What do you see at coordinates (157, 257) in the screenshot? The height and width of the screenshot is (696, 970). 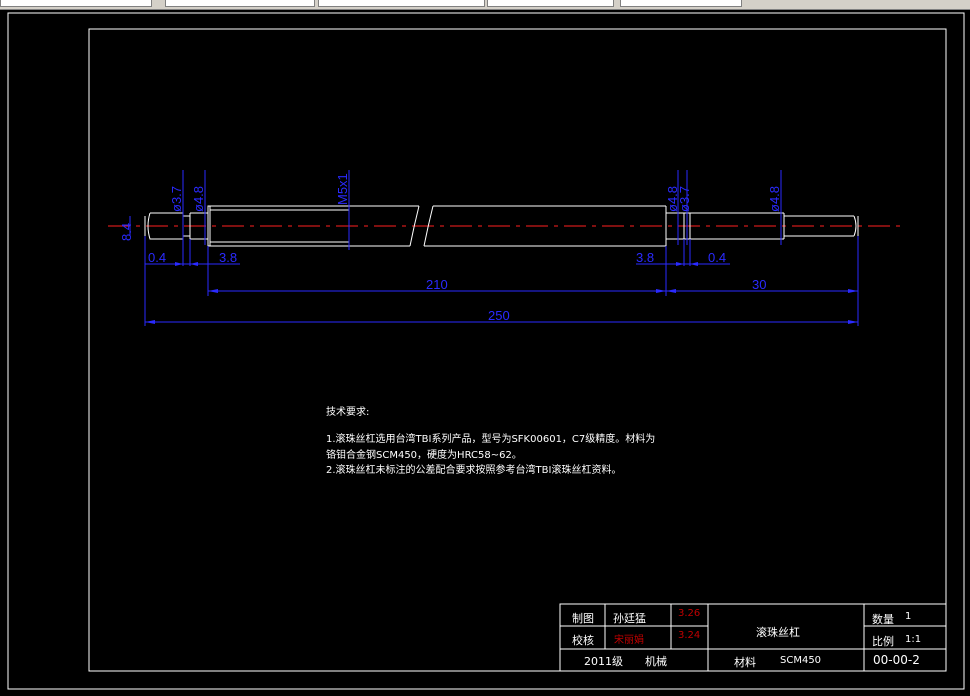 I see `dim-len-0-4-left: 0.4` at bounding box center [157, 257].